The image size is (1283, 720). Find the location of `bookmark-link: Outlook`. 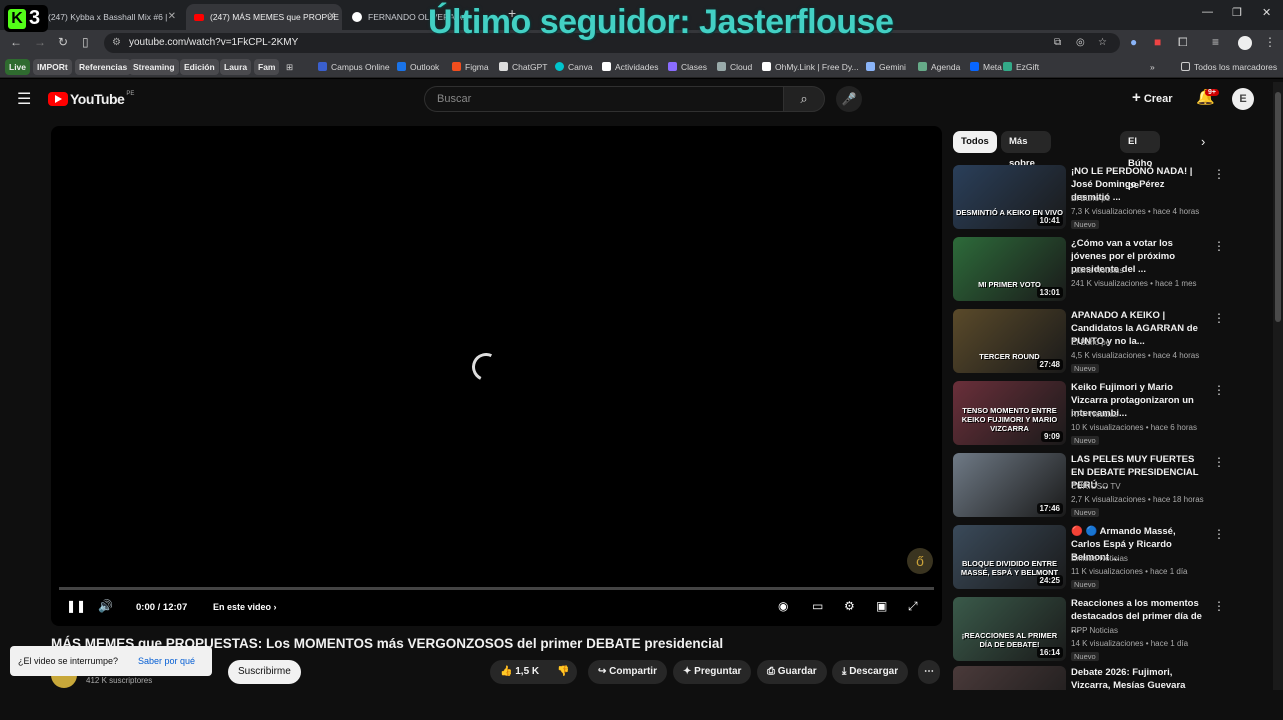

bookmark-link: Outlook is located at coordinates (418, 67).